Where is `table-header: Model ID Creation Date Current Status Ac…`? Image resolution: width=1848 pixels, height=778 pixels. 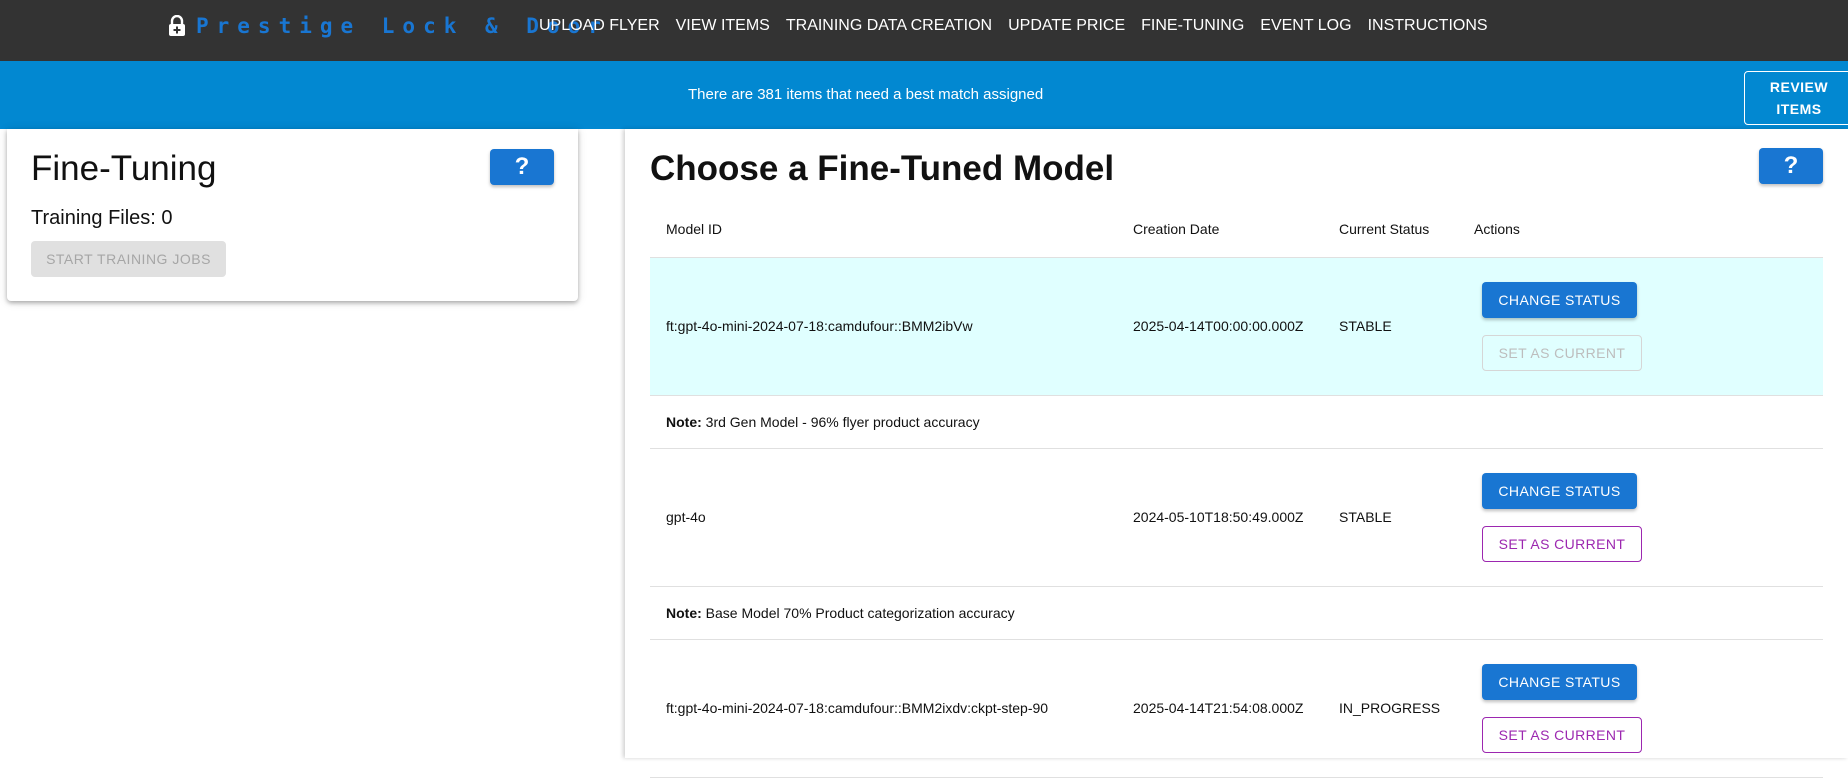
table-header: Model ID Creation Date Current Status Ac… is located at coordinates (1236, 229).